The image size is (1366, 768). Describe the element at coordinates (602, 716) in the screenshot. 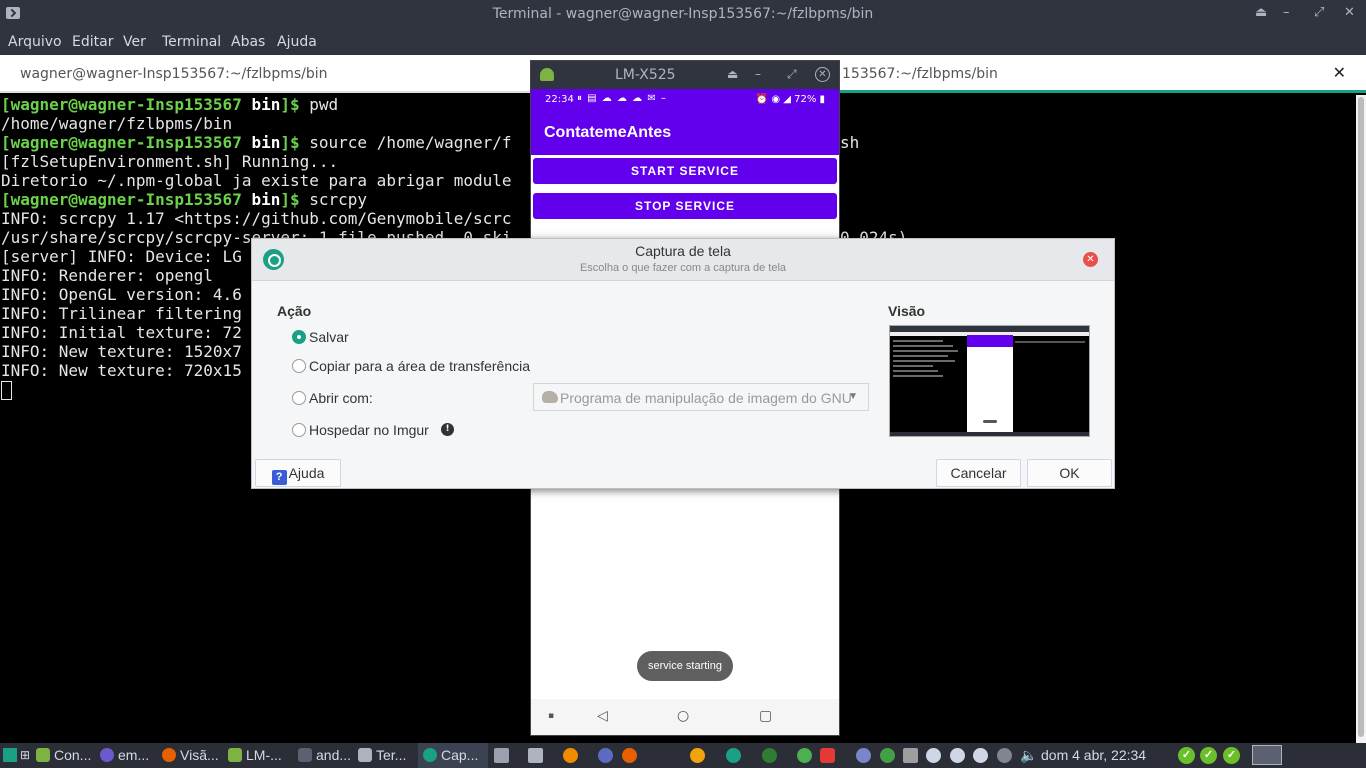

I see `back-icon: ◁` at that location.